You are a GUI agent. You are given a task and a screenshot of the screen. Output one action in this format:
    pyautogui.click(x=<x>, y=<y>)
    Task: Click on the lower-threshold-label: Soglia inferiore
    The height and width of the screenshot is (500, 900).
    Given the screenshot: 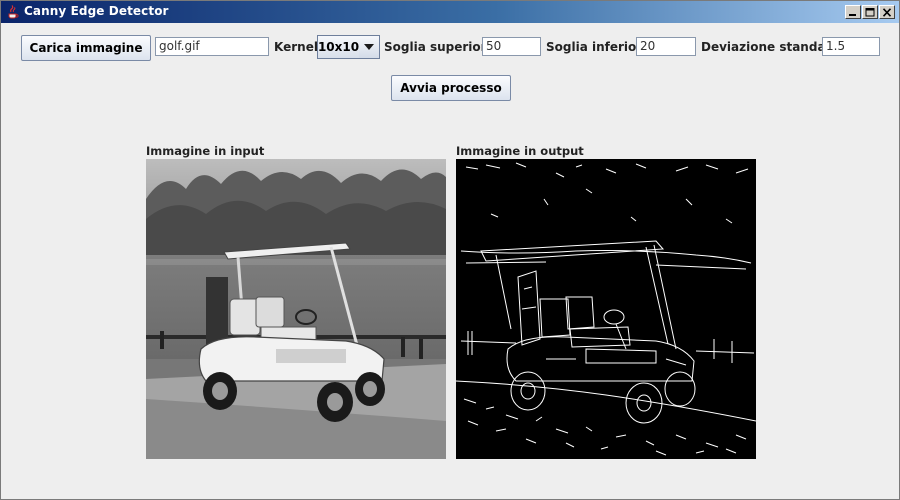 What is the action you would take?
    pyautogui.click(x=598, y=47)
    